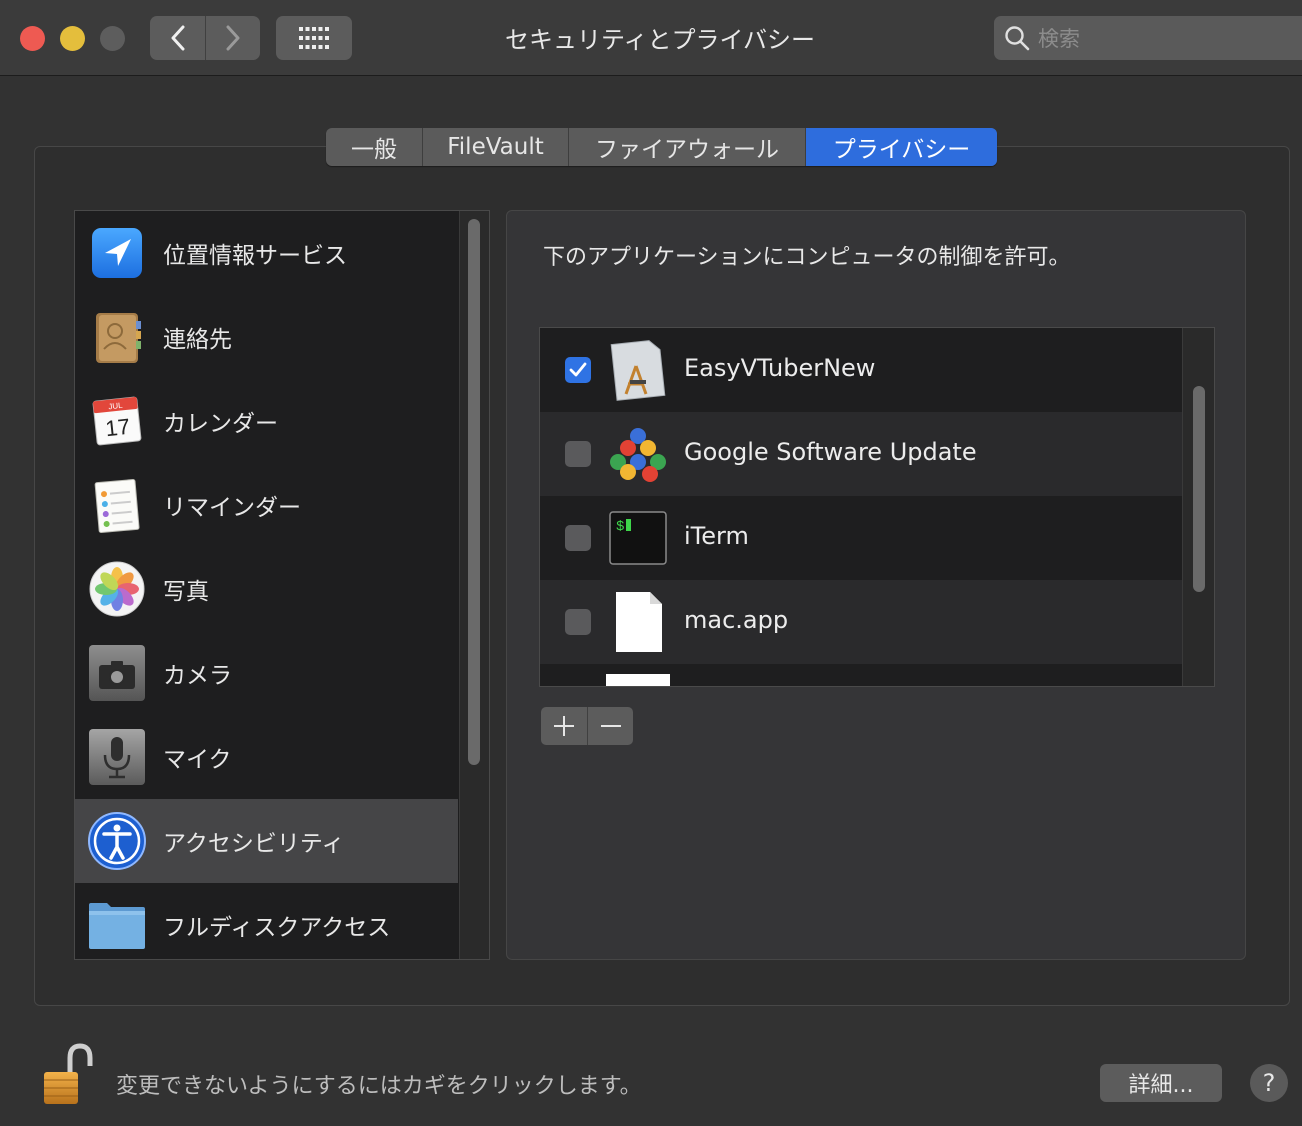  I want to click on sidebar-item-label: 連絡先, so click(197, 340).